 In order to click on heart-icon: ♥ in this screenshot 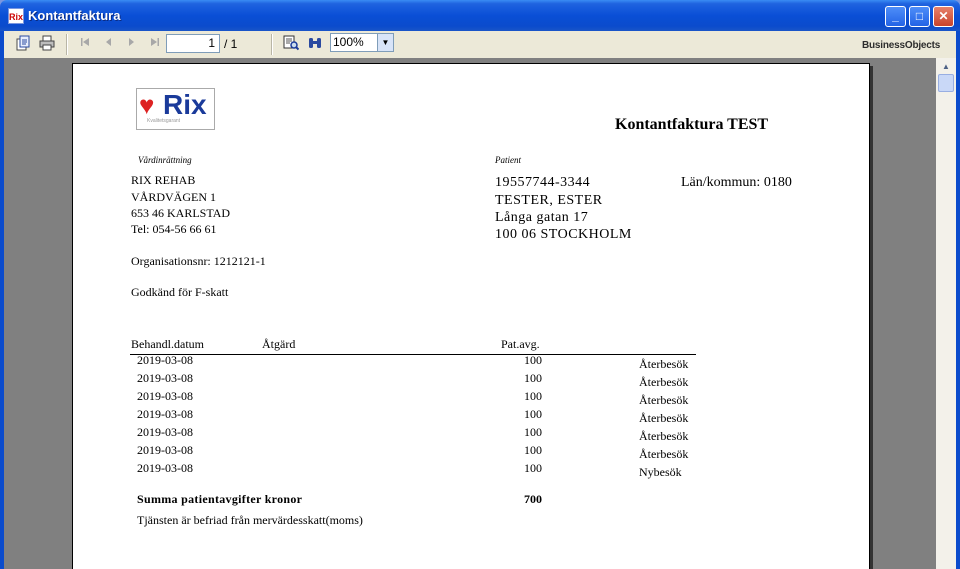, I will do `click(147, 105)`.